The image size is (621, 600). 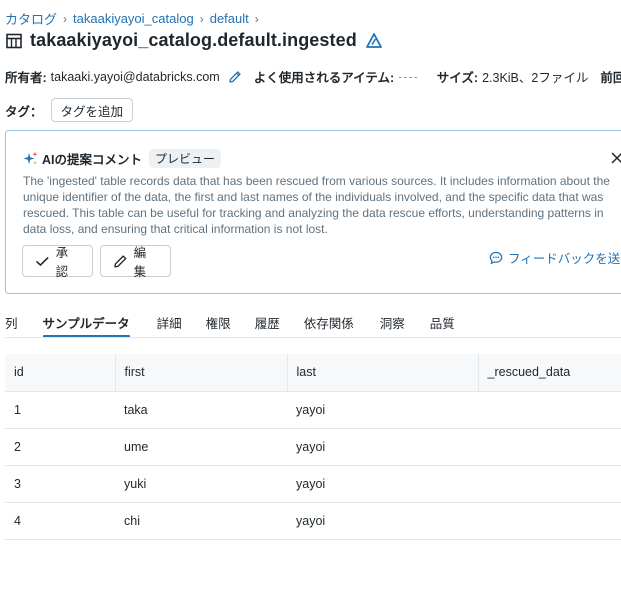 I want to click on checkmark-icon, so click(x=42, y=261).